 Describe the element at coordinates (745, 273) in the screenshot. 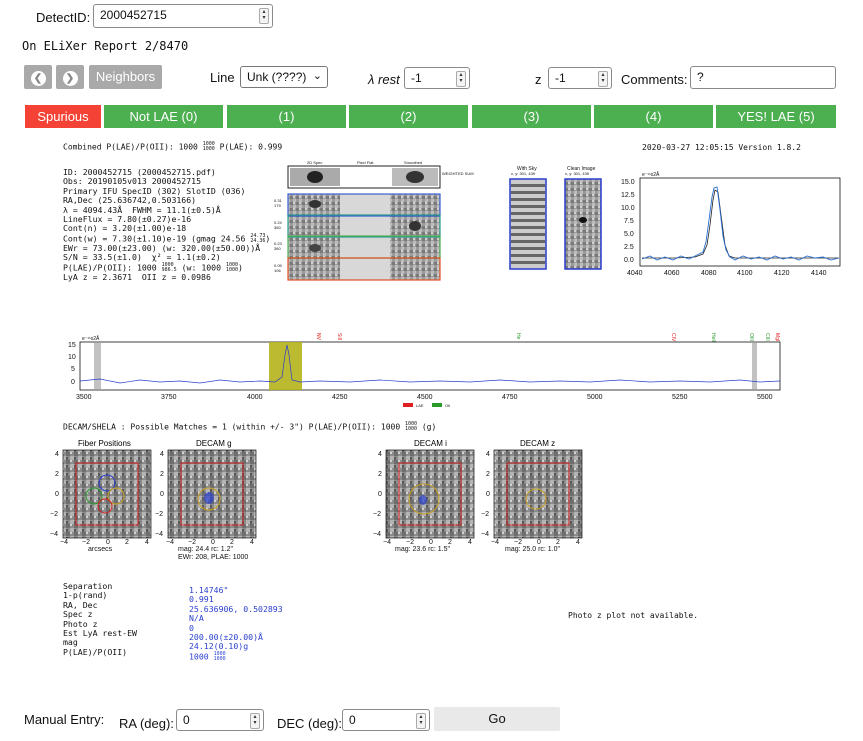

I see `x-tick: 4100` at that location.